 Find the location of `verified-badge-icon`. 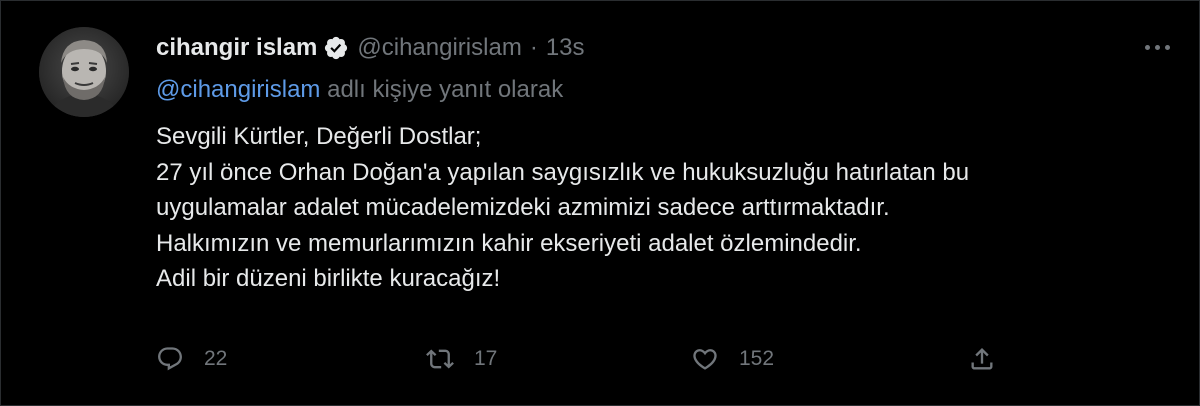

verified-badge-icon is located at coordinates (336, 48).